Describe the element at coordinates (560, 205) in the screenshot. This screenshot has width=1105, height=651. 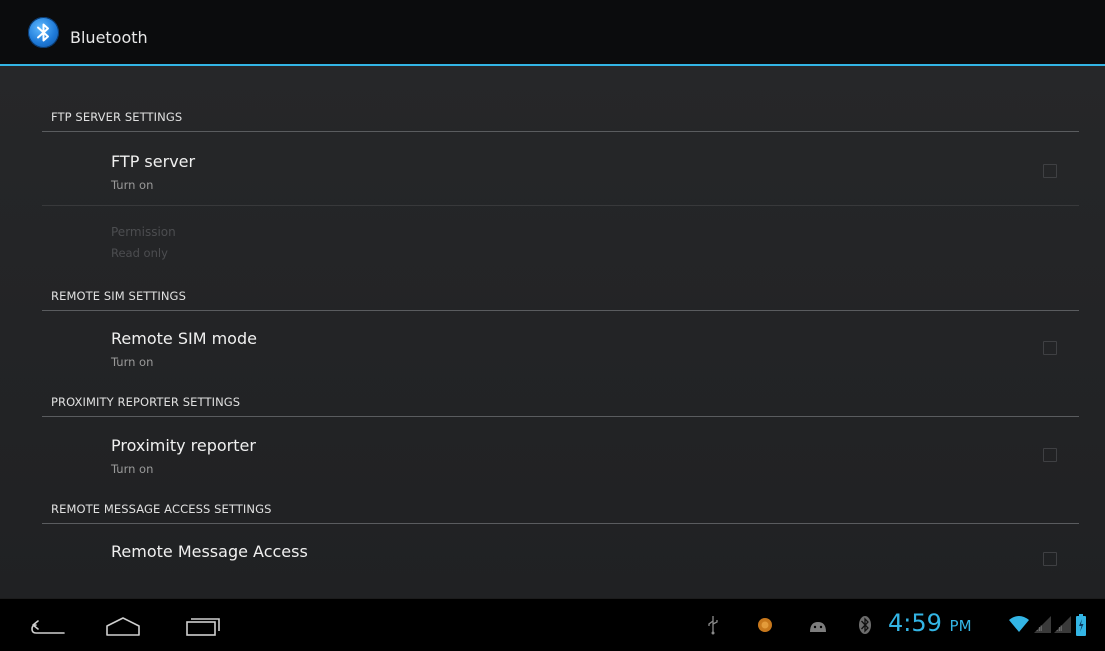
I see `row-divider` at that location.